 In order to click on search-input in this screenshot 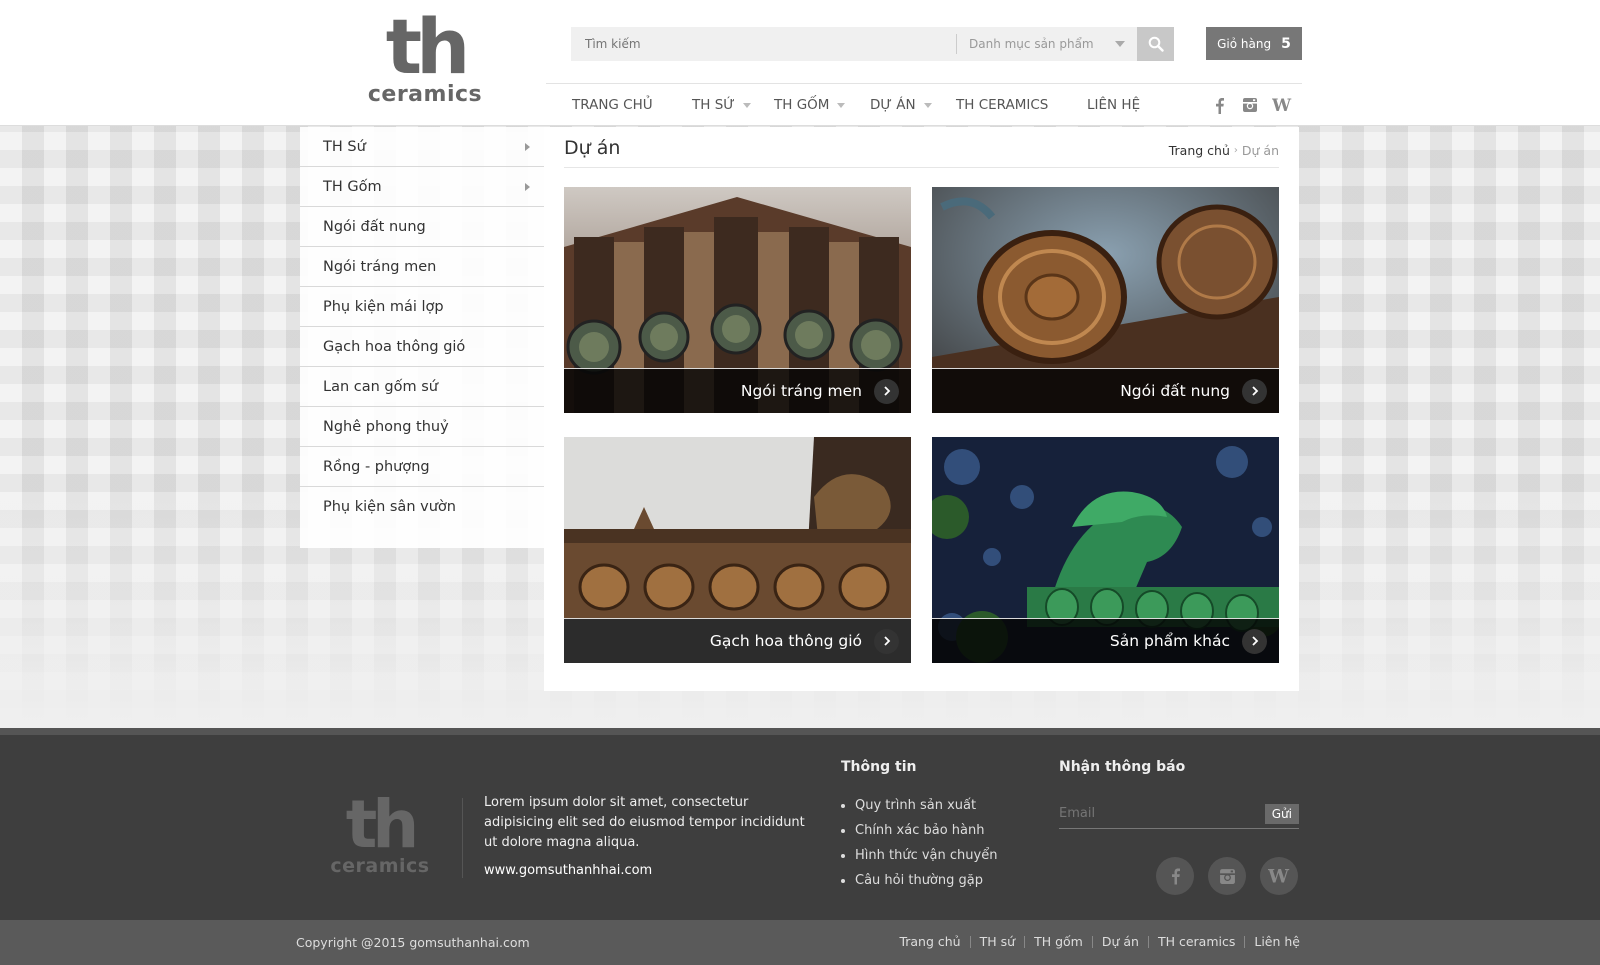, I will do `click(763, 44)`.